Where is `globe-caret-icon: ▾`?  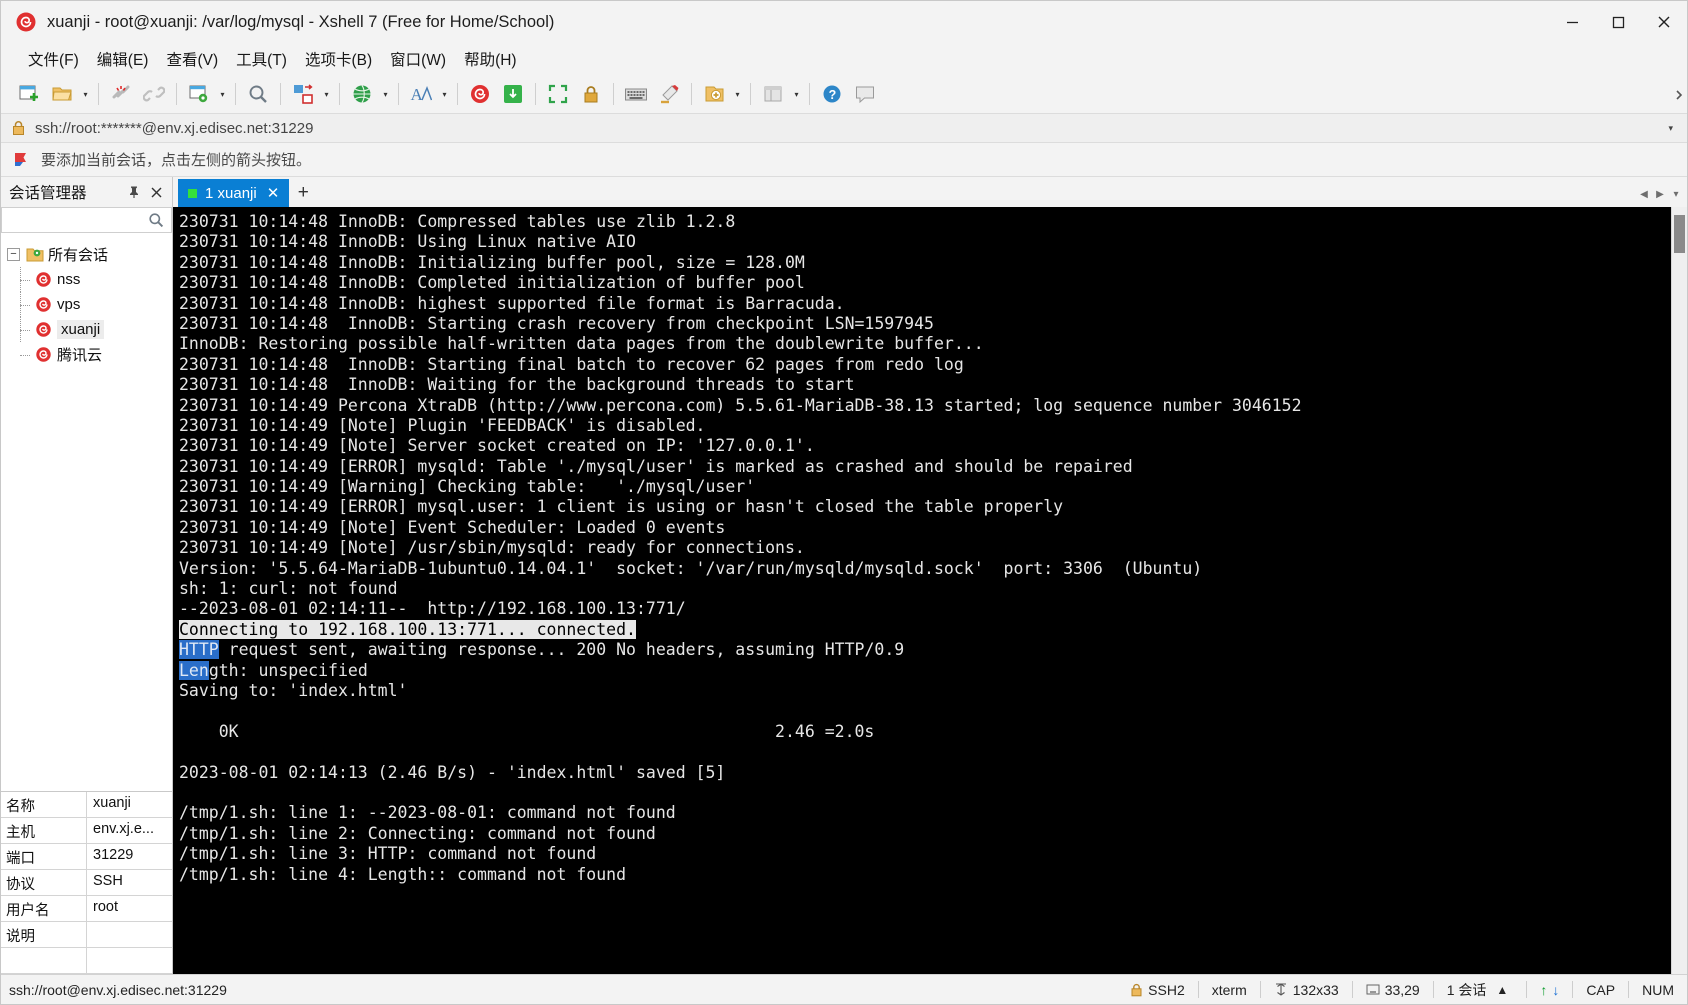 globe-caret-icon: ▾ is located at coordinates (385, 94).